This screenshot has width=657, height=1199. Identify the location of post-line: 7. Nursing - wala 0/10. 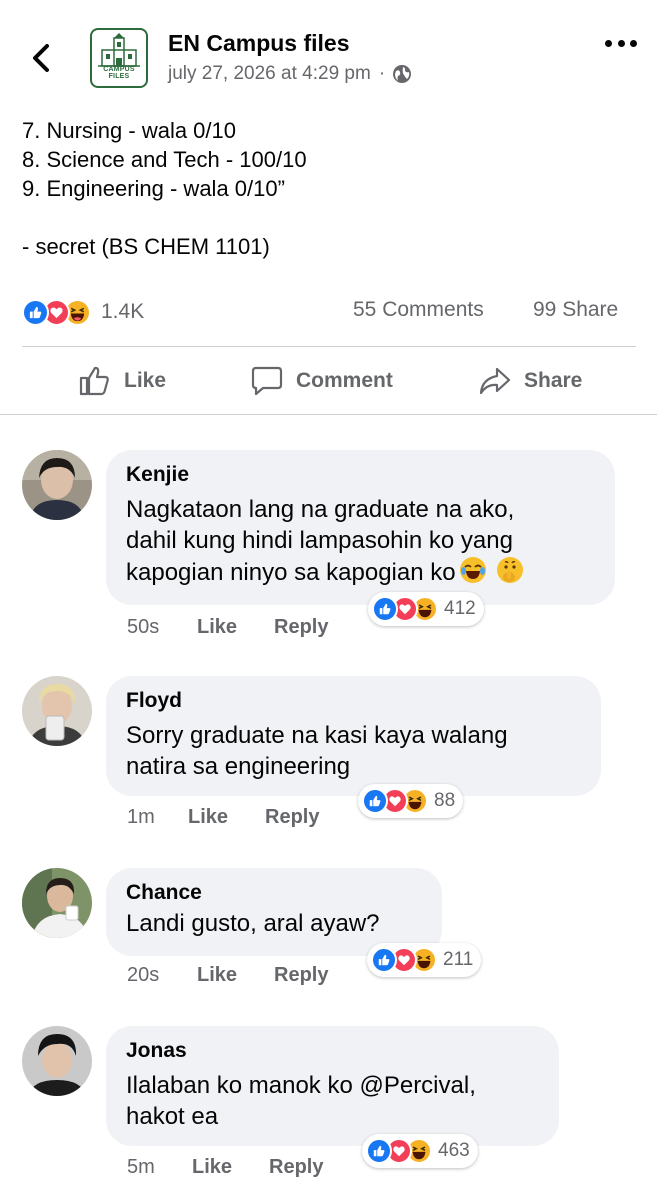
(129, 130).